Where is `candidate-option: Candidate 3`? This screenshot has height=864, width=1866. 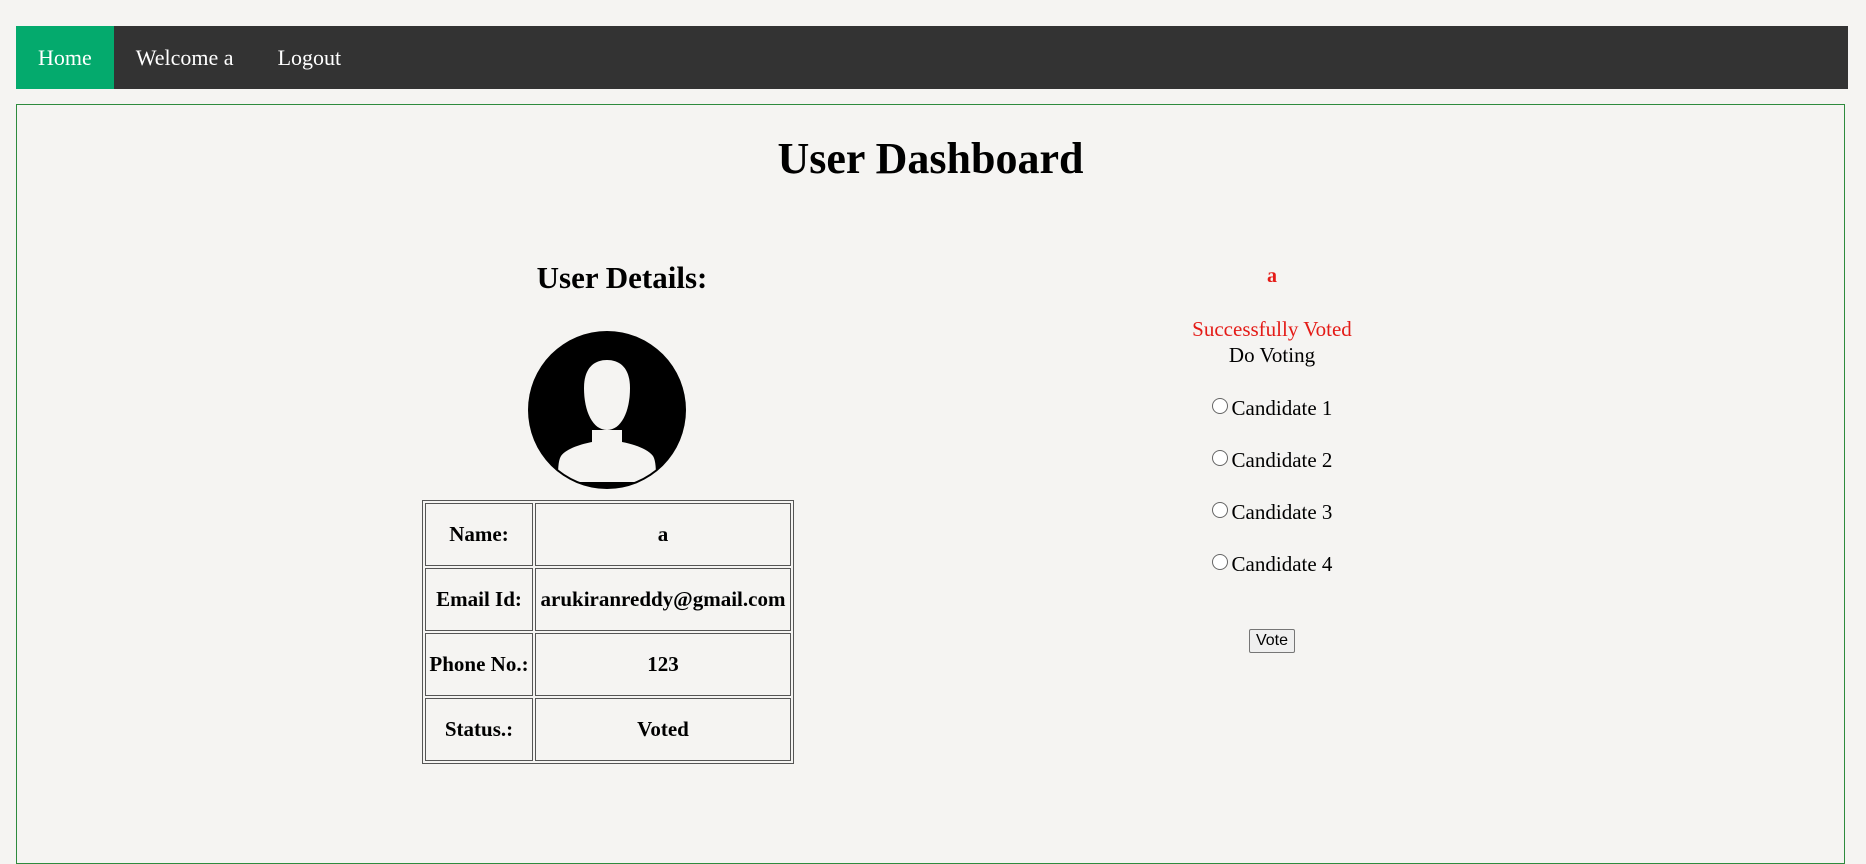
candidate-option: Candidate 3 is located at coordinates (1272, 512).